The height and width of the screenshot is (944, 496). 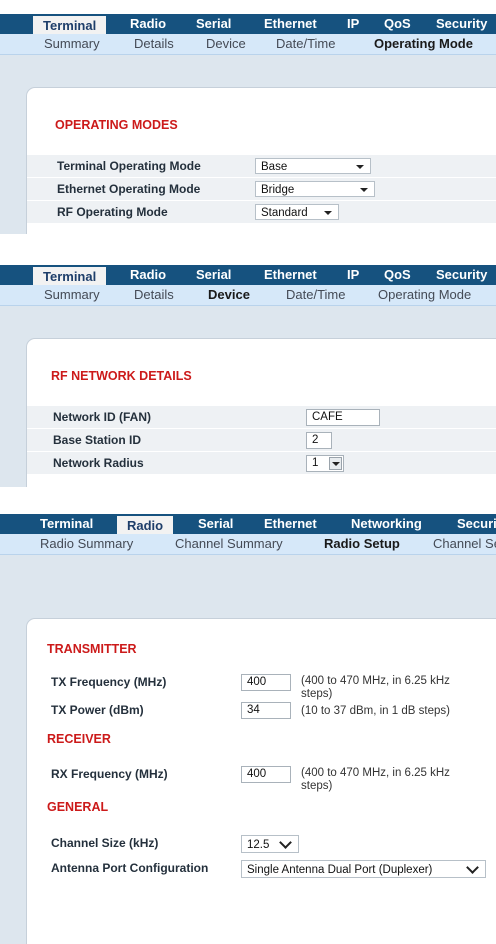 What do you see at coordinates (313, 166) in the screenshot?
I see `terminal-operating-mode-select: Base` at bounding box center [313, 166].